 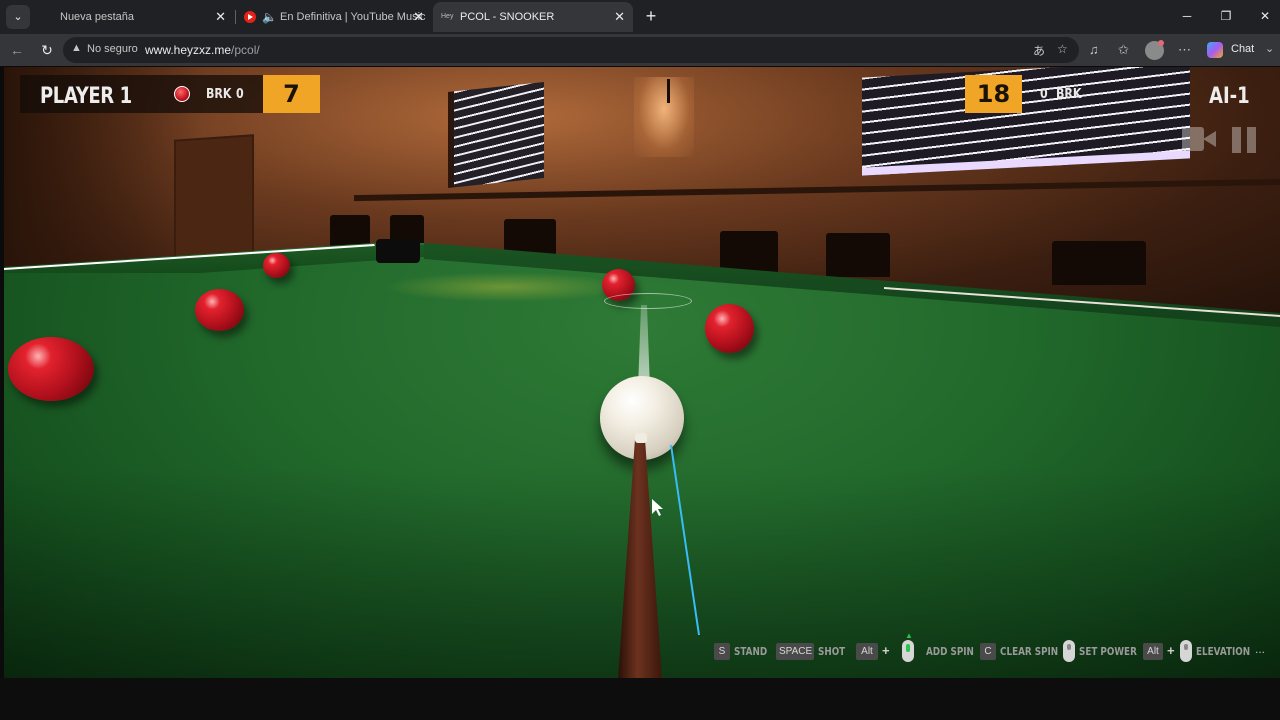 I want to click on speaker-icon: 🔈, so click(x=269, y=17).